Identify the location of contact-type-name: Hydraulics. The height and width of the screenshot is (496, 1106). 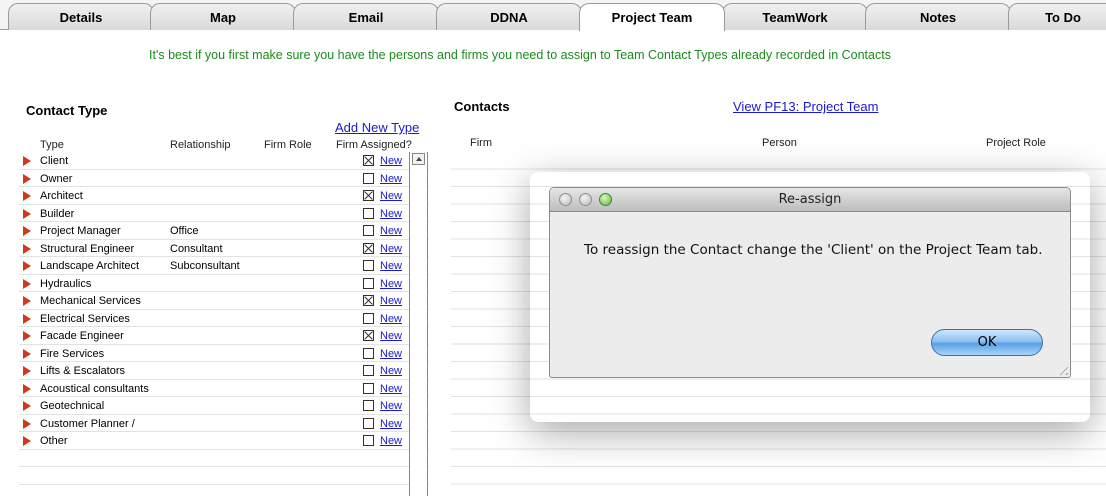
(66, 283).